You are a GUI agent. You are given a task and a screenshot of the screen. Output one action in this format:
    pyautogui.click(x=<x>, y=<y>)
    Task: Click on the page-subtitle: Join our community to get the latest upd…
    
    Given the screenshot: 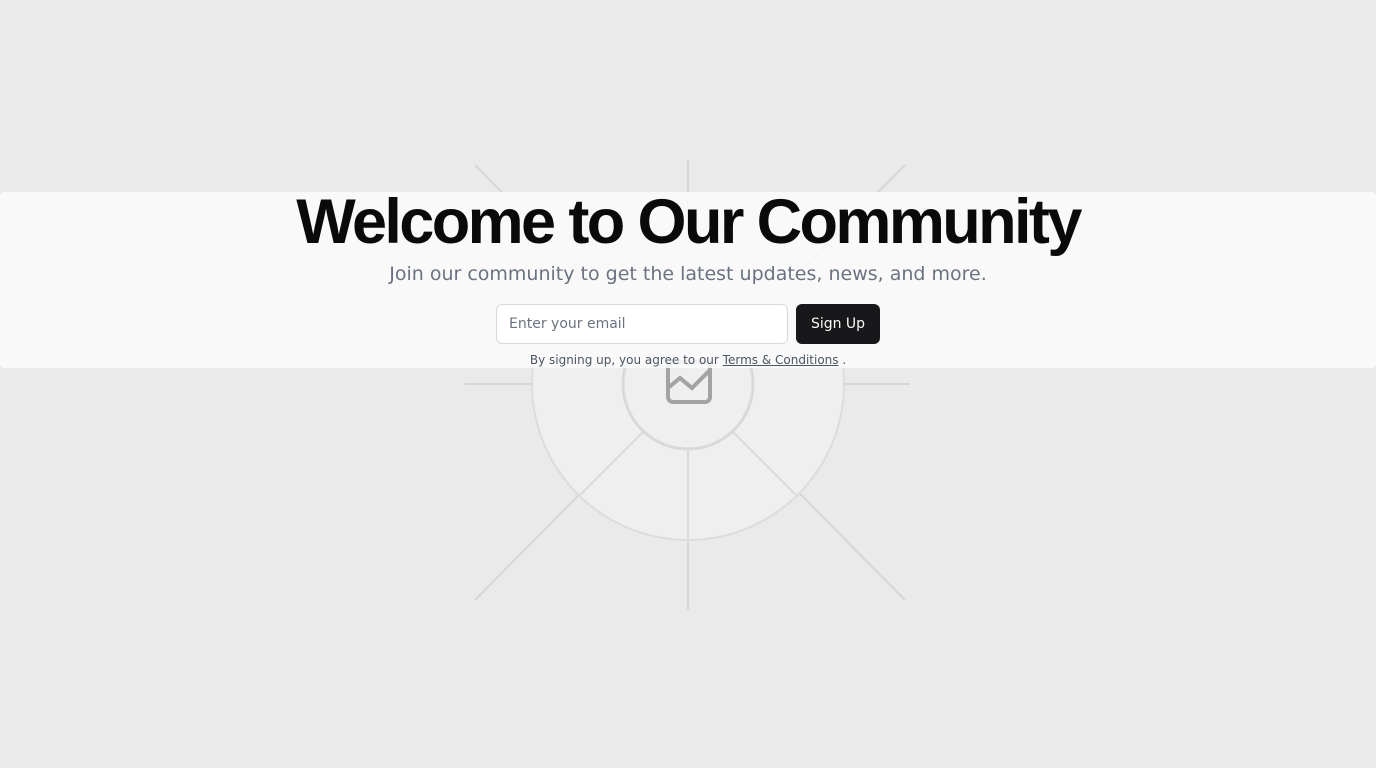 What is the action you would take?
    pyautogui.click(x=688, y=274)
    